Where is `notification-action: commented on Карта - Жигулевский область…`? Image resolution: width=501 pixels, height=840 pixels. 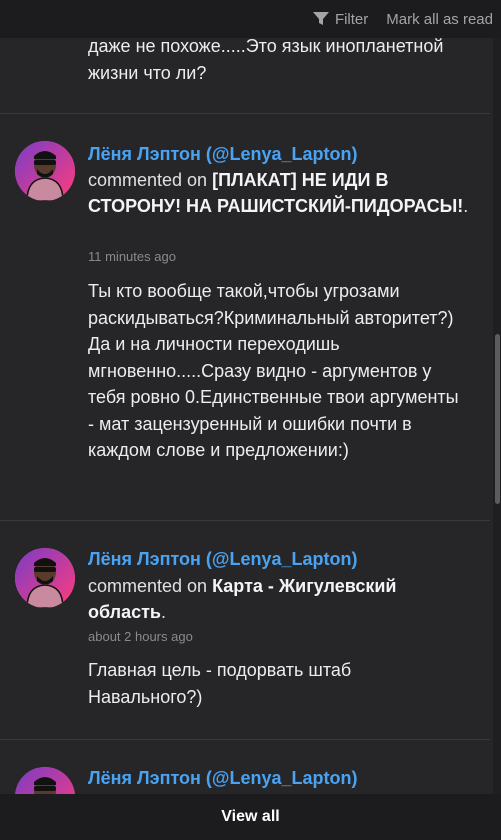
notification-action: commented on Карта - Жигулевский область… is located at coordinates (283, 599).